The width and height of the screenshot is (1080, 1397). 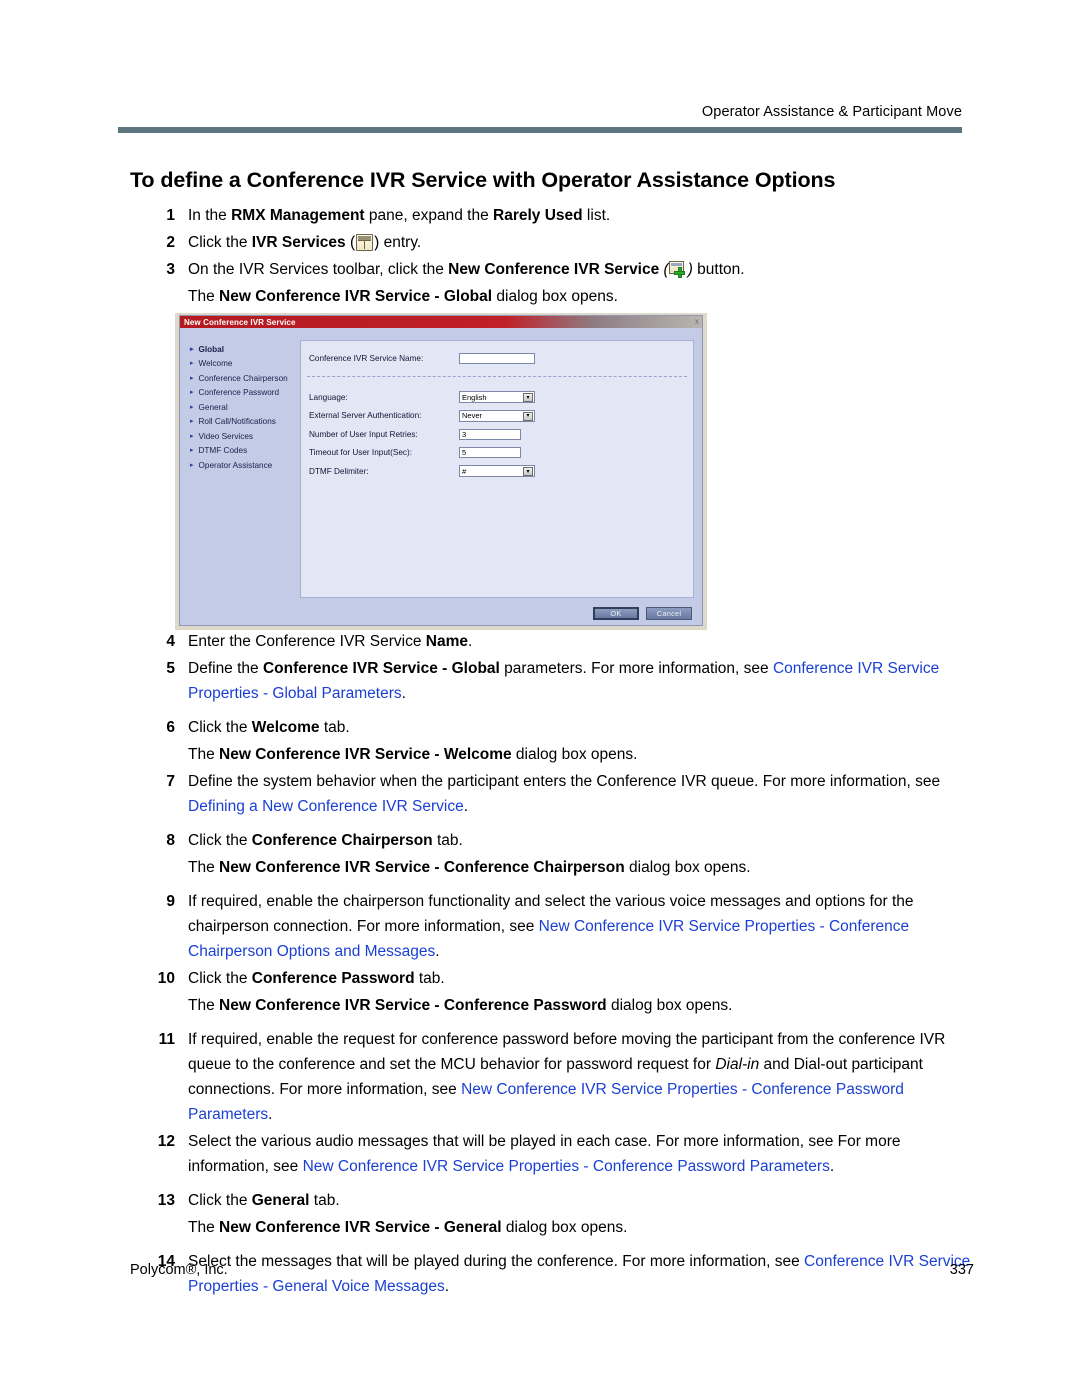 I want to click on procedure-step: 8 Click the Conference Chairperson tab., so click(x=563, y=840).